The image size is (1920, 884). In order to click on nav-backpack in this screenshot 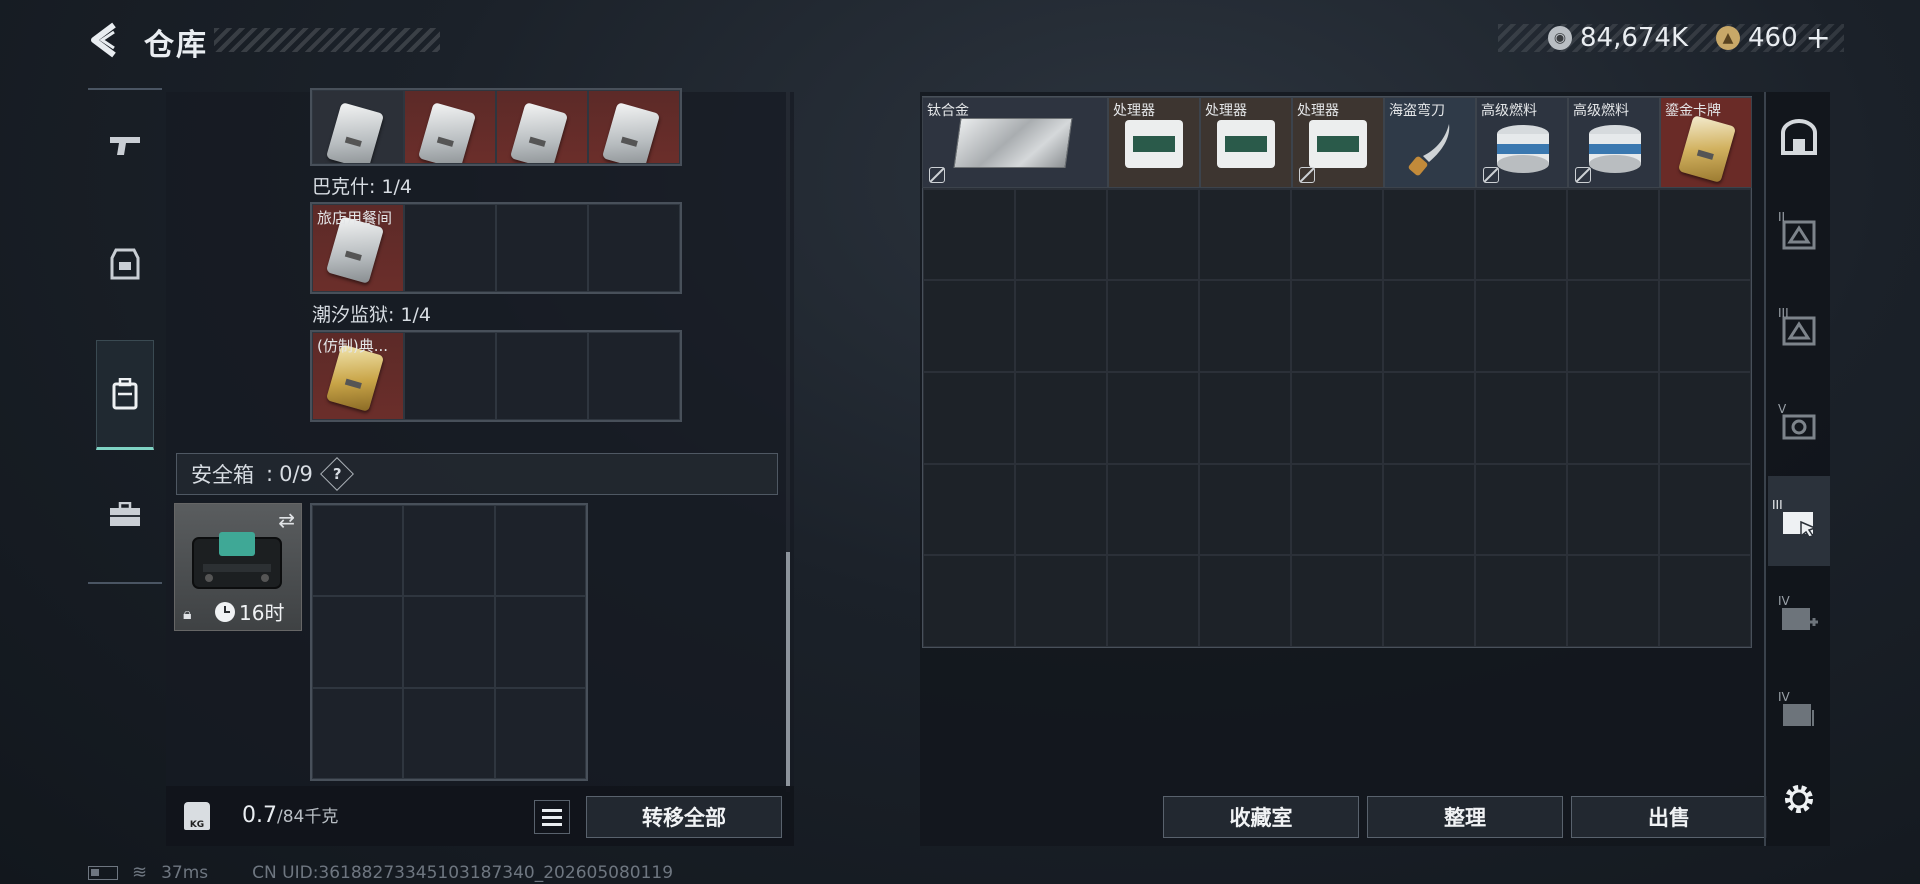, I will do `click(125, 395)`.